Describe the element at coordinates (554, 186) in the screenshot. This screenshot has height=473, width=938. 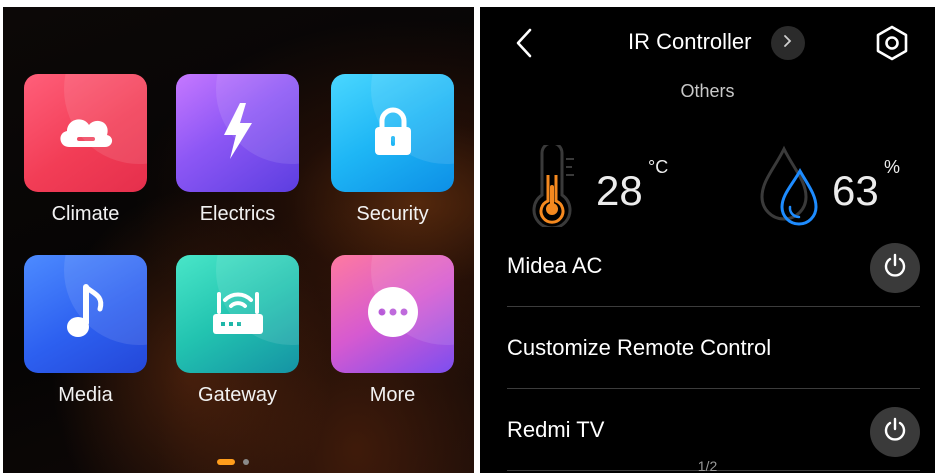
I see `thermometer-icon` at that location.